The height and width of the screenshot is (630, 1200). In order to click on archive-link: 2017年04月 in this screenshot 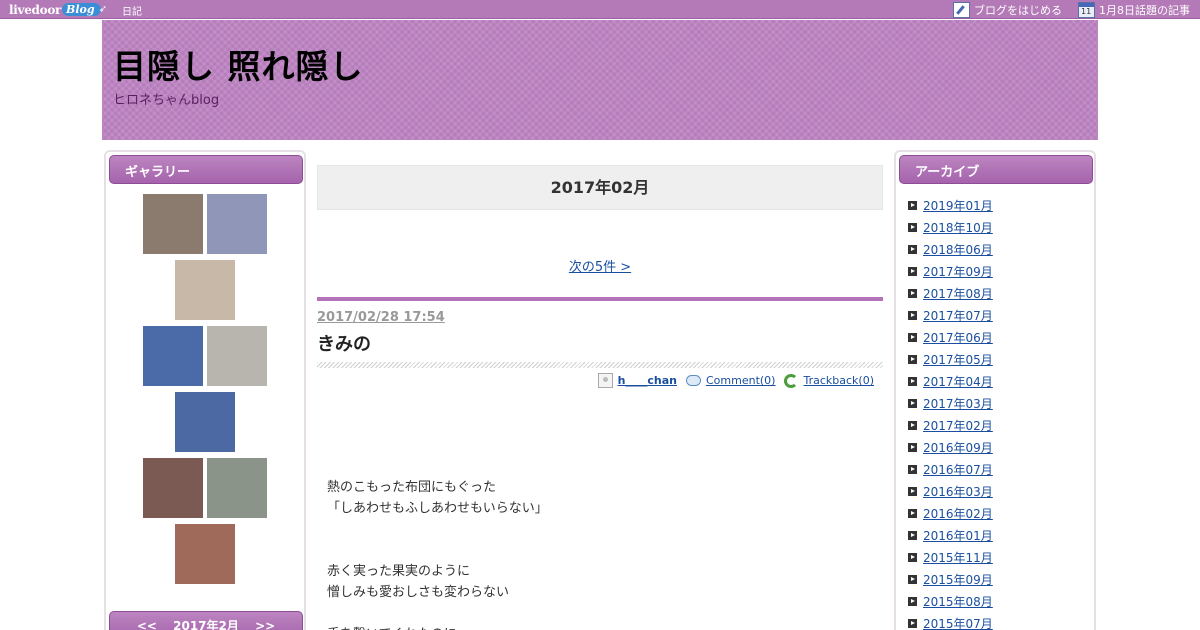, I will do `click(958, 381)`.